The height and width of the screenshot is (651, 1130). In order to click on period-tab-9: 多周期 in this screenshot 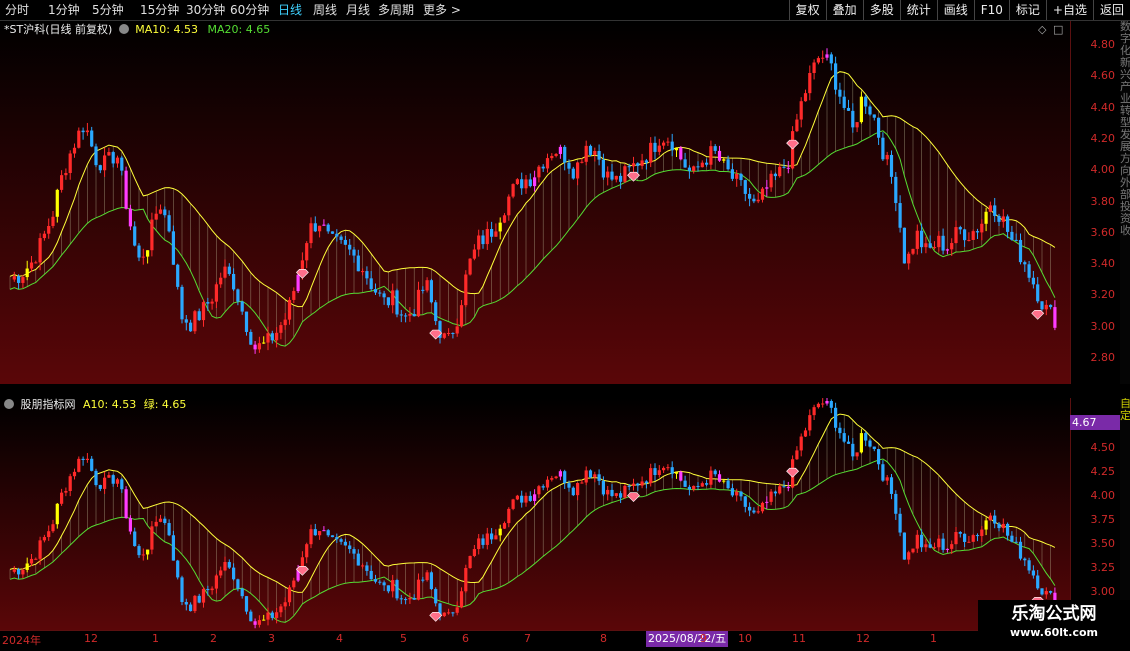, I will do `click(396, 10)`.